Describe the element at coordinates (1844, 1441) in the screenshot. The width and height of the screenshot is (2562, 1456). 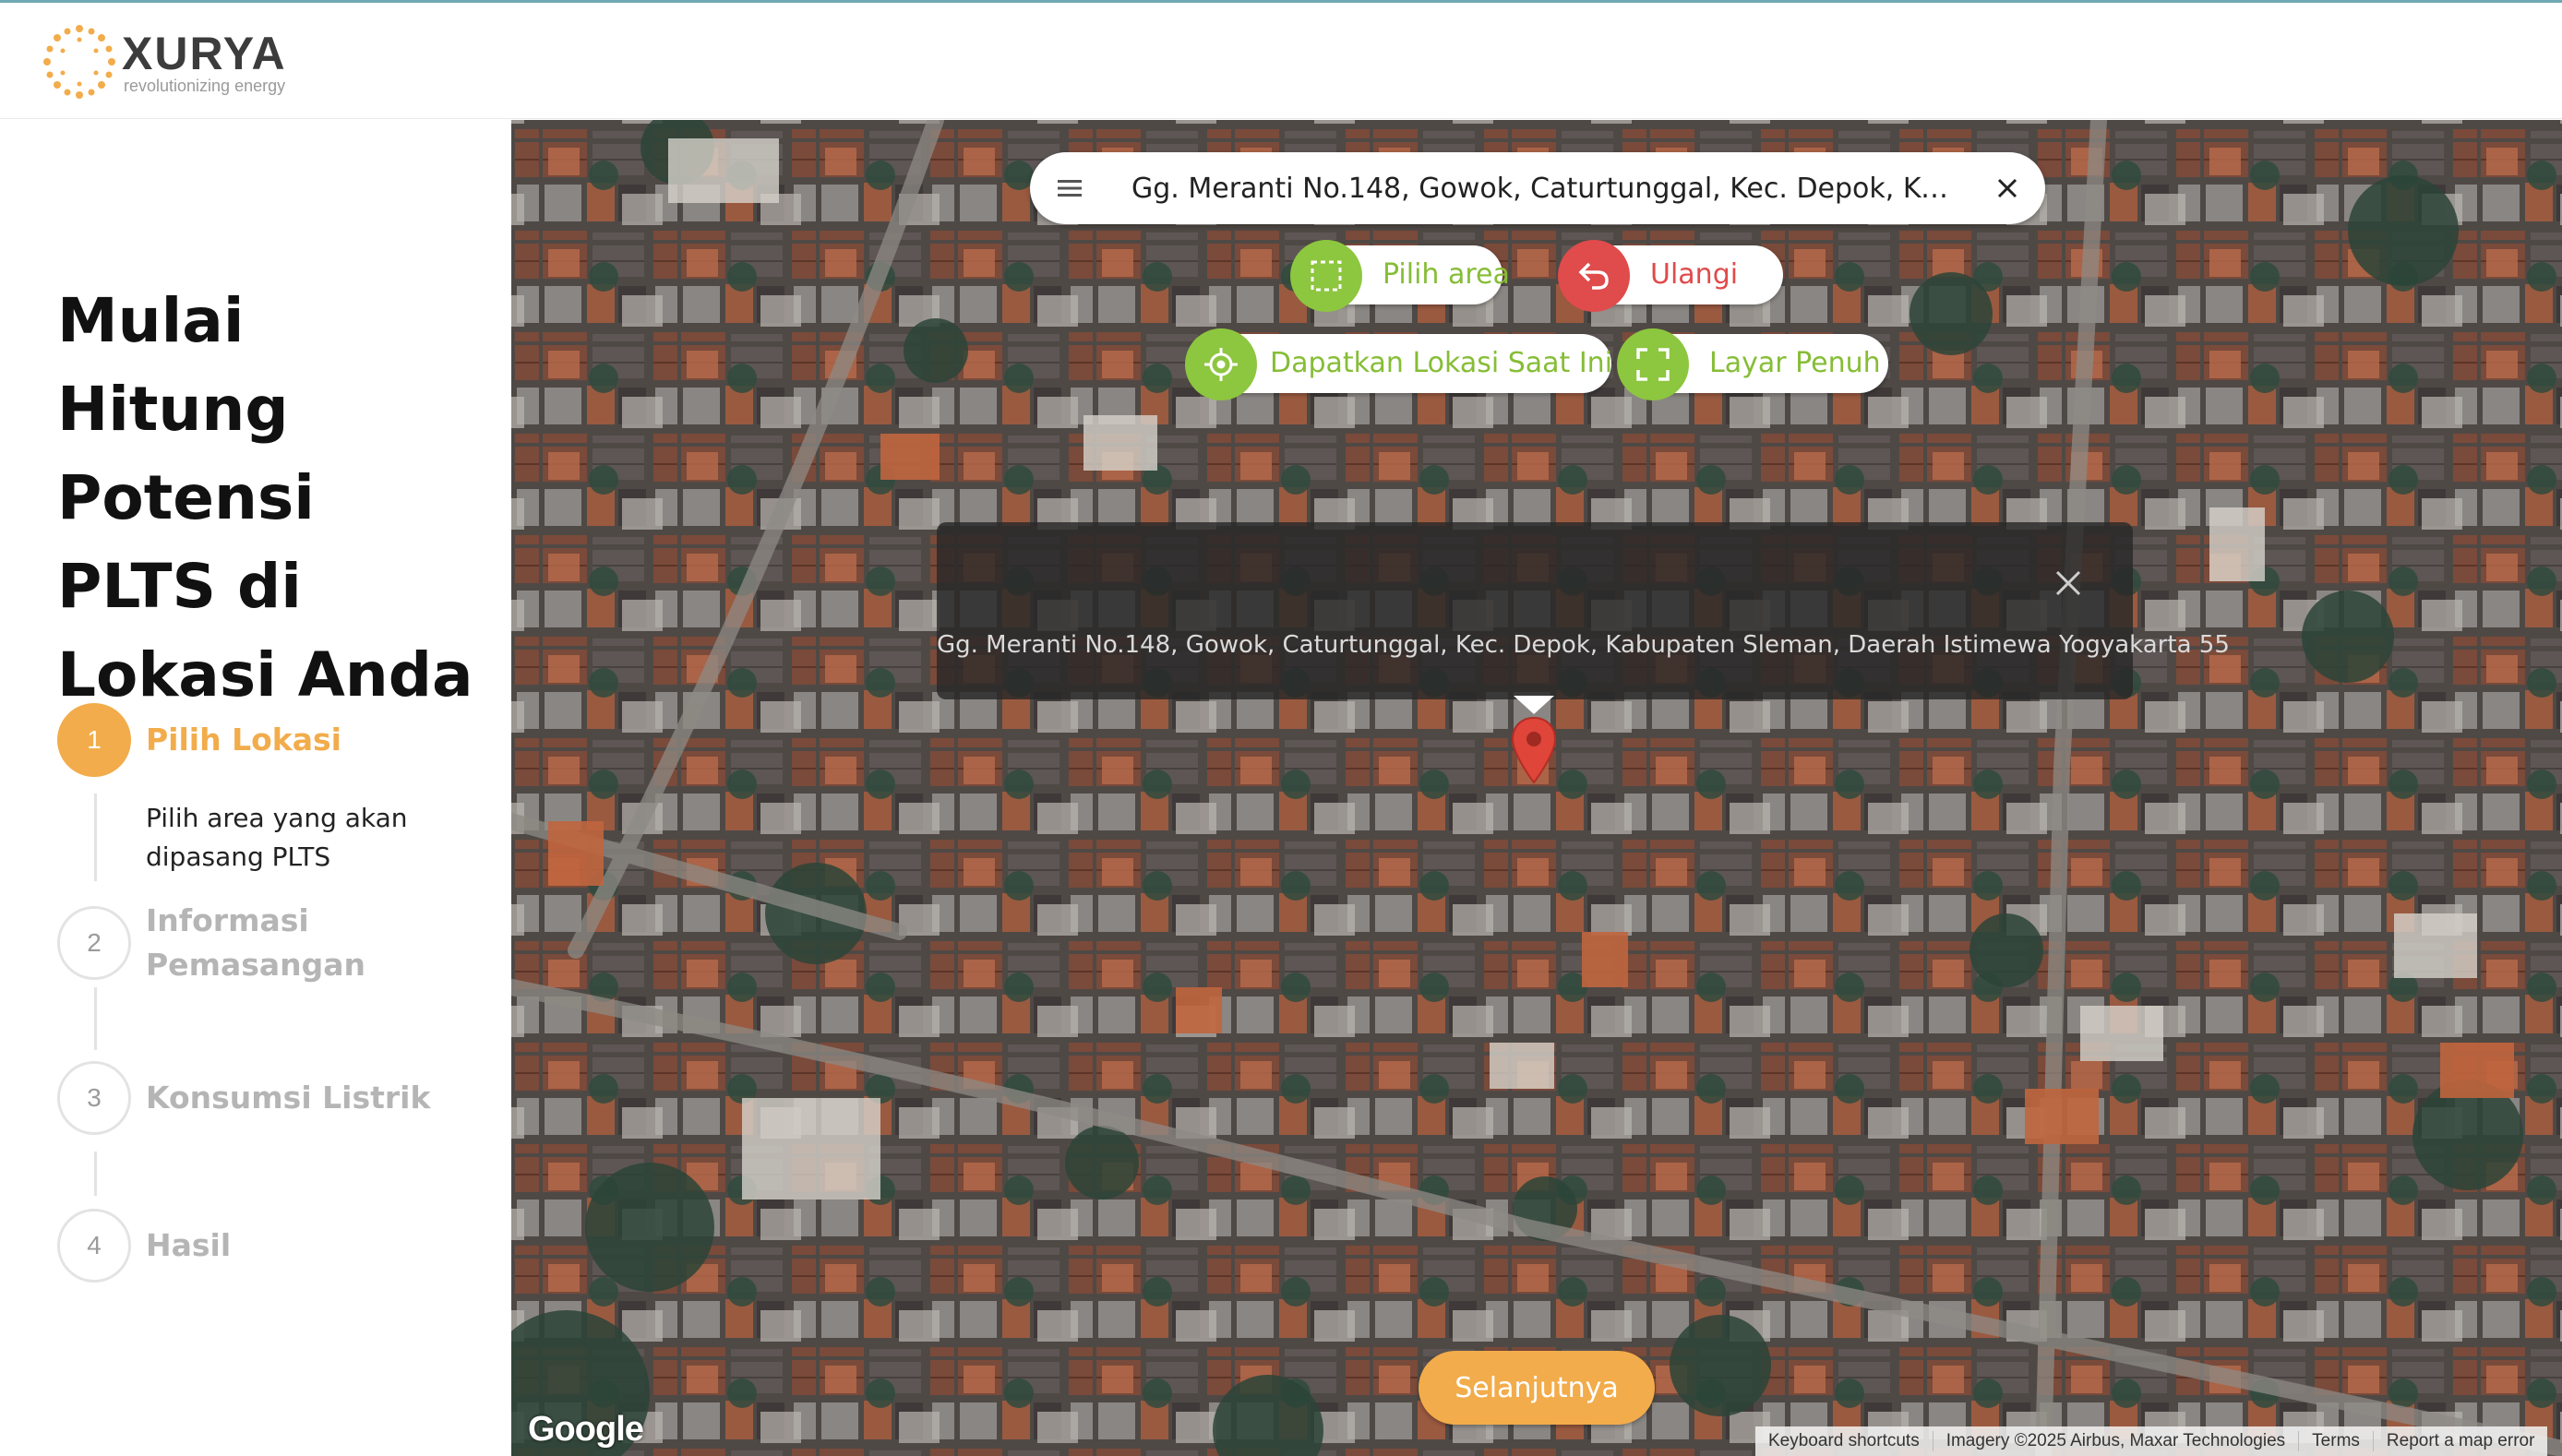
I see `keyboard-shortcuts-link: Keyboard shortcuts` at that location.